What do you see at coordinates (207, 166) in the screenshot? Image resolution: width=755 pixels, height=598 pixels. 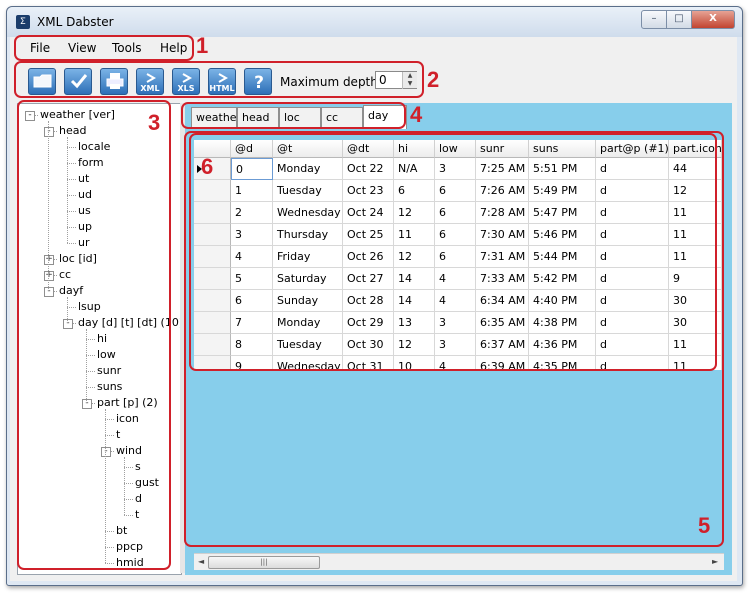 I see `annotation-number-6: 6` at bounding box center [207, 166].